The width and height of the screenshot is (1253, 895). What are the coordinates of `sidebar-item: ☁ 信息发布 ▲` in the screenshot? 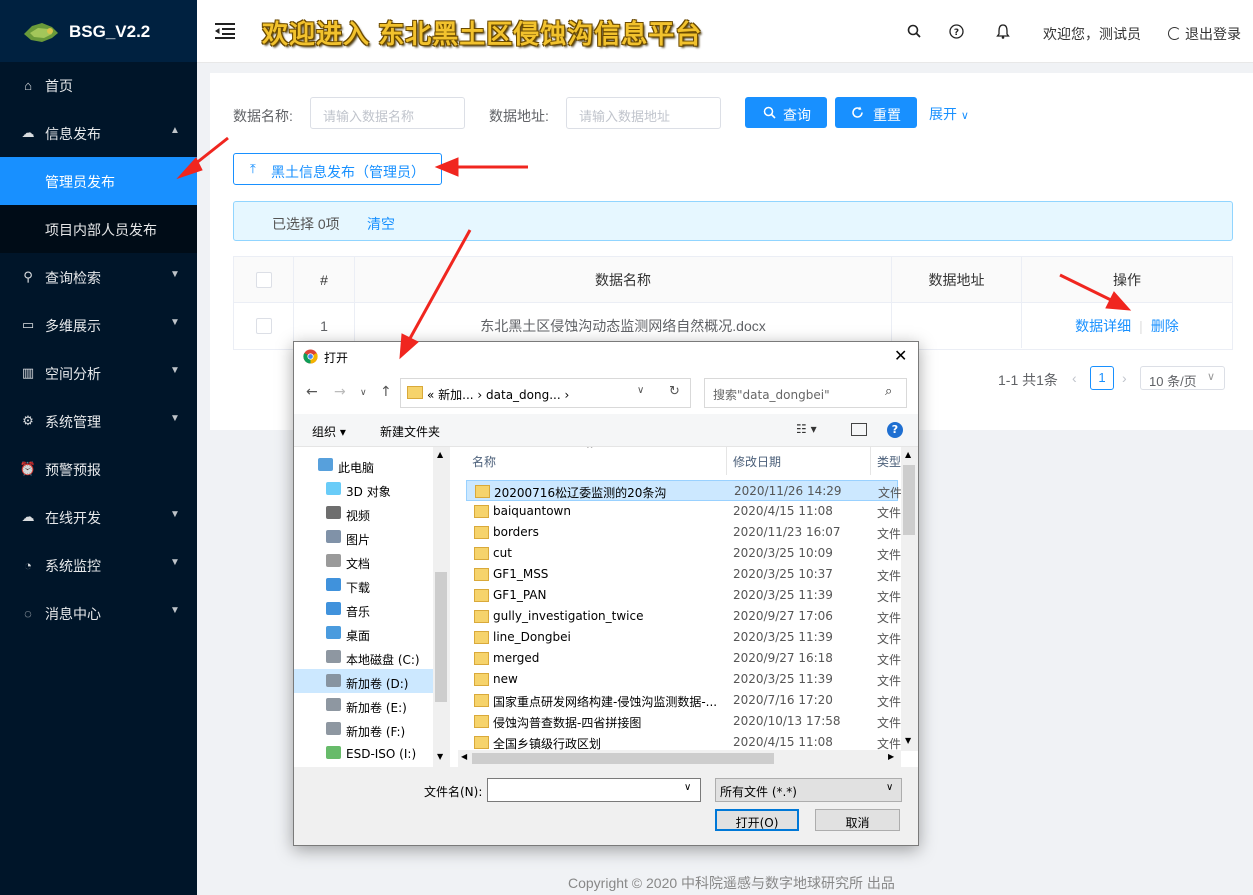 It's located at (98, 133).